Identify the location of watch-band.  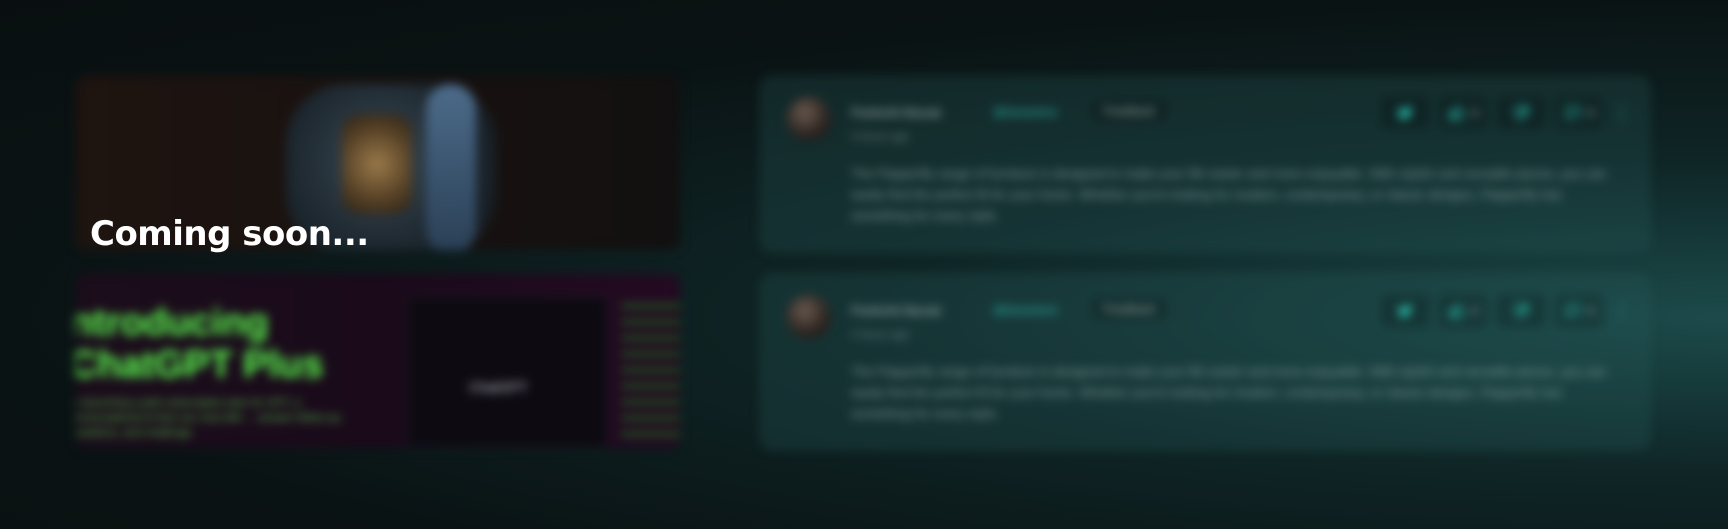
(451, 167).